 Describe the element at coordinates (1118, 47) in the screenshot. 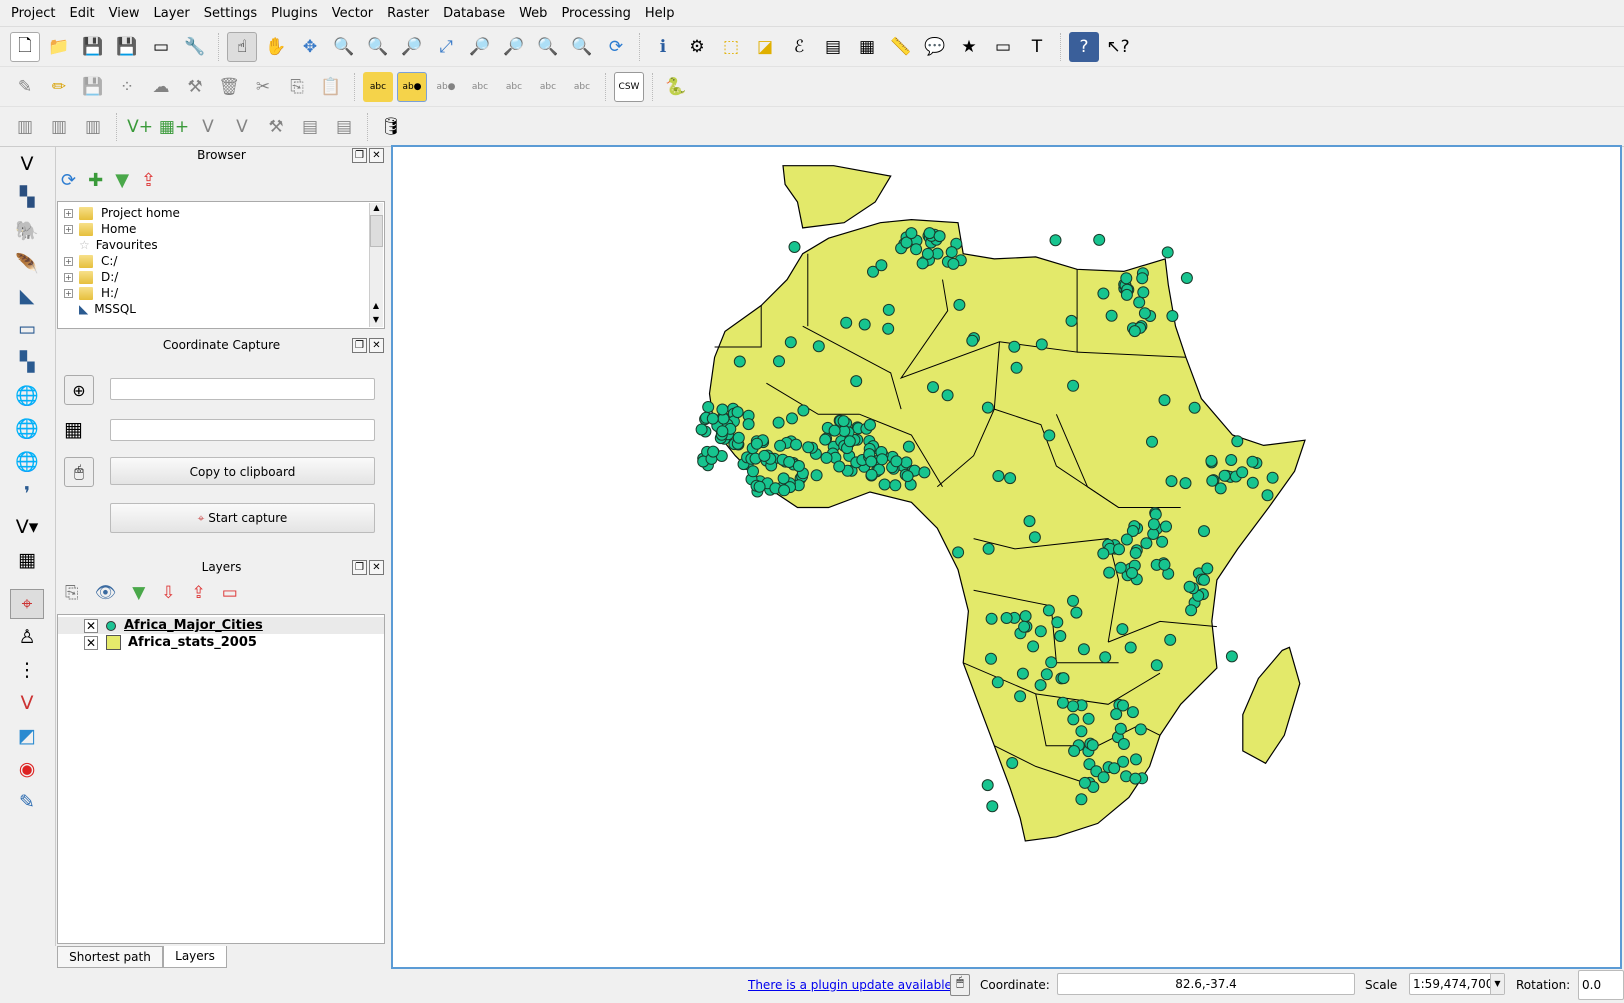

I see `whats-this-icon: ↖?` at that location.